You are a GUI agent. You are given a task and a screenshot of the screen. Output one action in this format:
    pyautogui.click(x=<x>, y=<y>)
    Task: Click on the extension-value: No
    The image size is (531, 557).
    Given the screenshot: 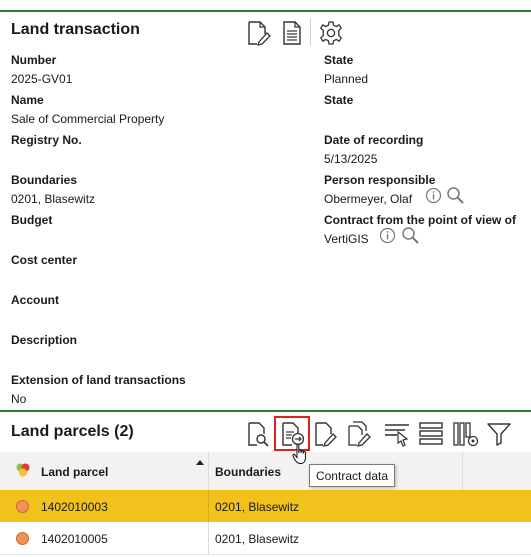 What is the action you would take?
    pyautogui.click(x=19, y=399)
    